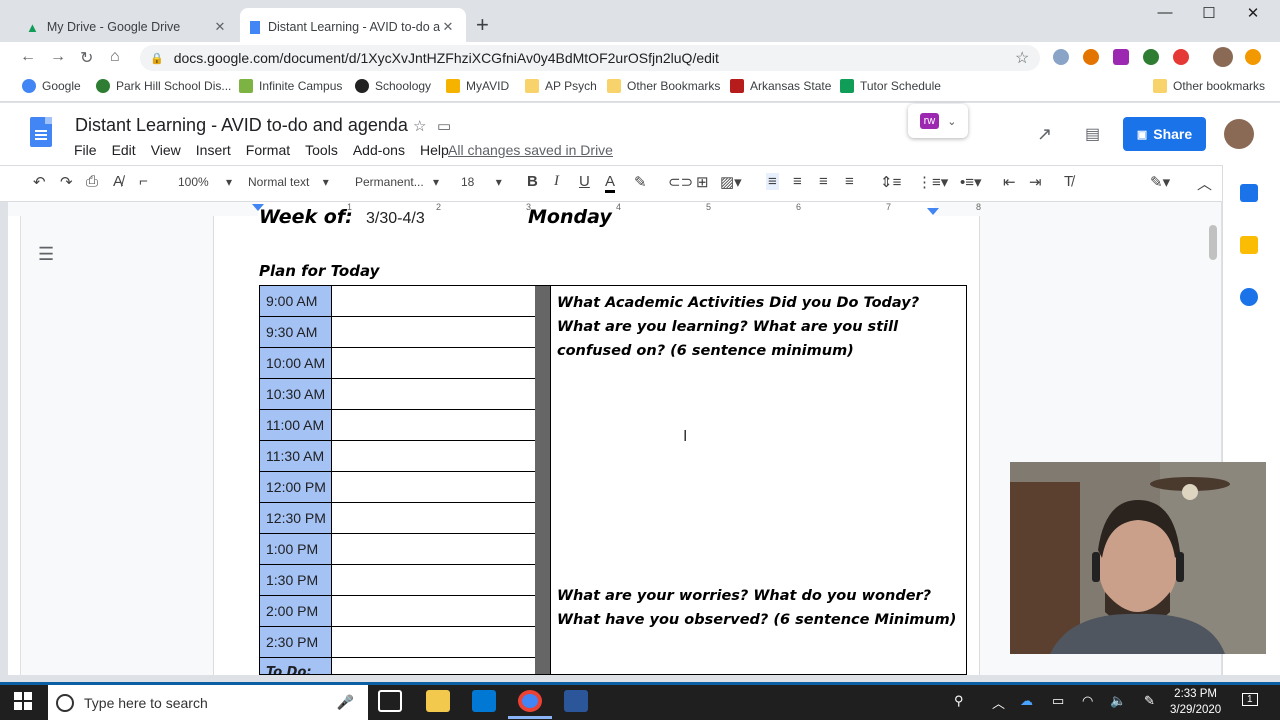 The image size is (1280, 720). I want to click on close-window-icon: ✕, so click(1253, 13).